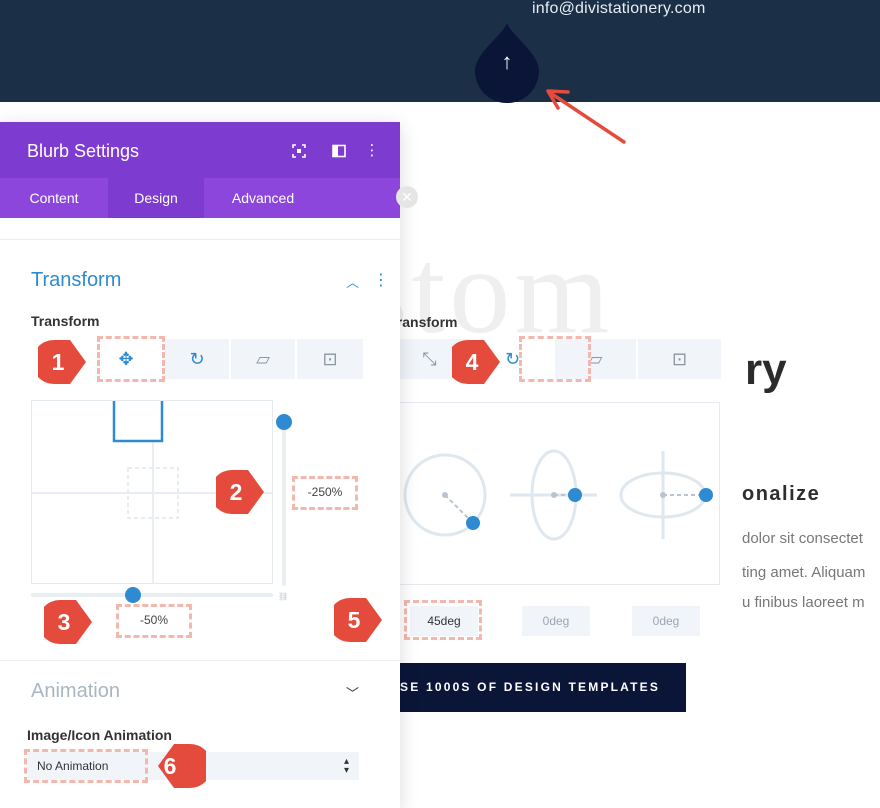 The image size is (880, 808). Describe the element at coordinates (178, 766) in the screenshot. I see `callout-badge-6: 6` at that location.